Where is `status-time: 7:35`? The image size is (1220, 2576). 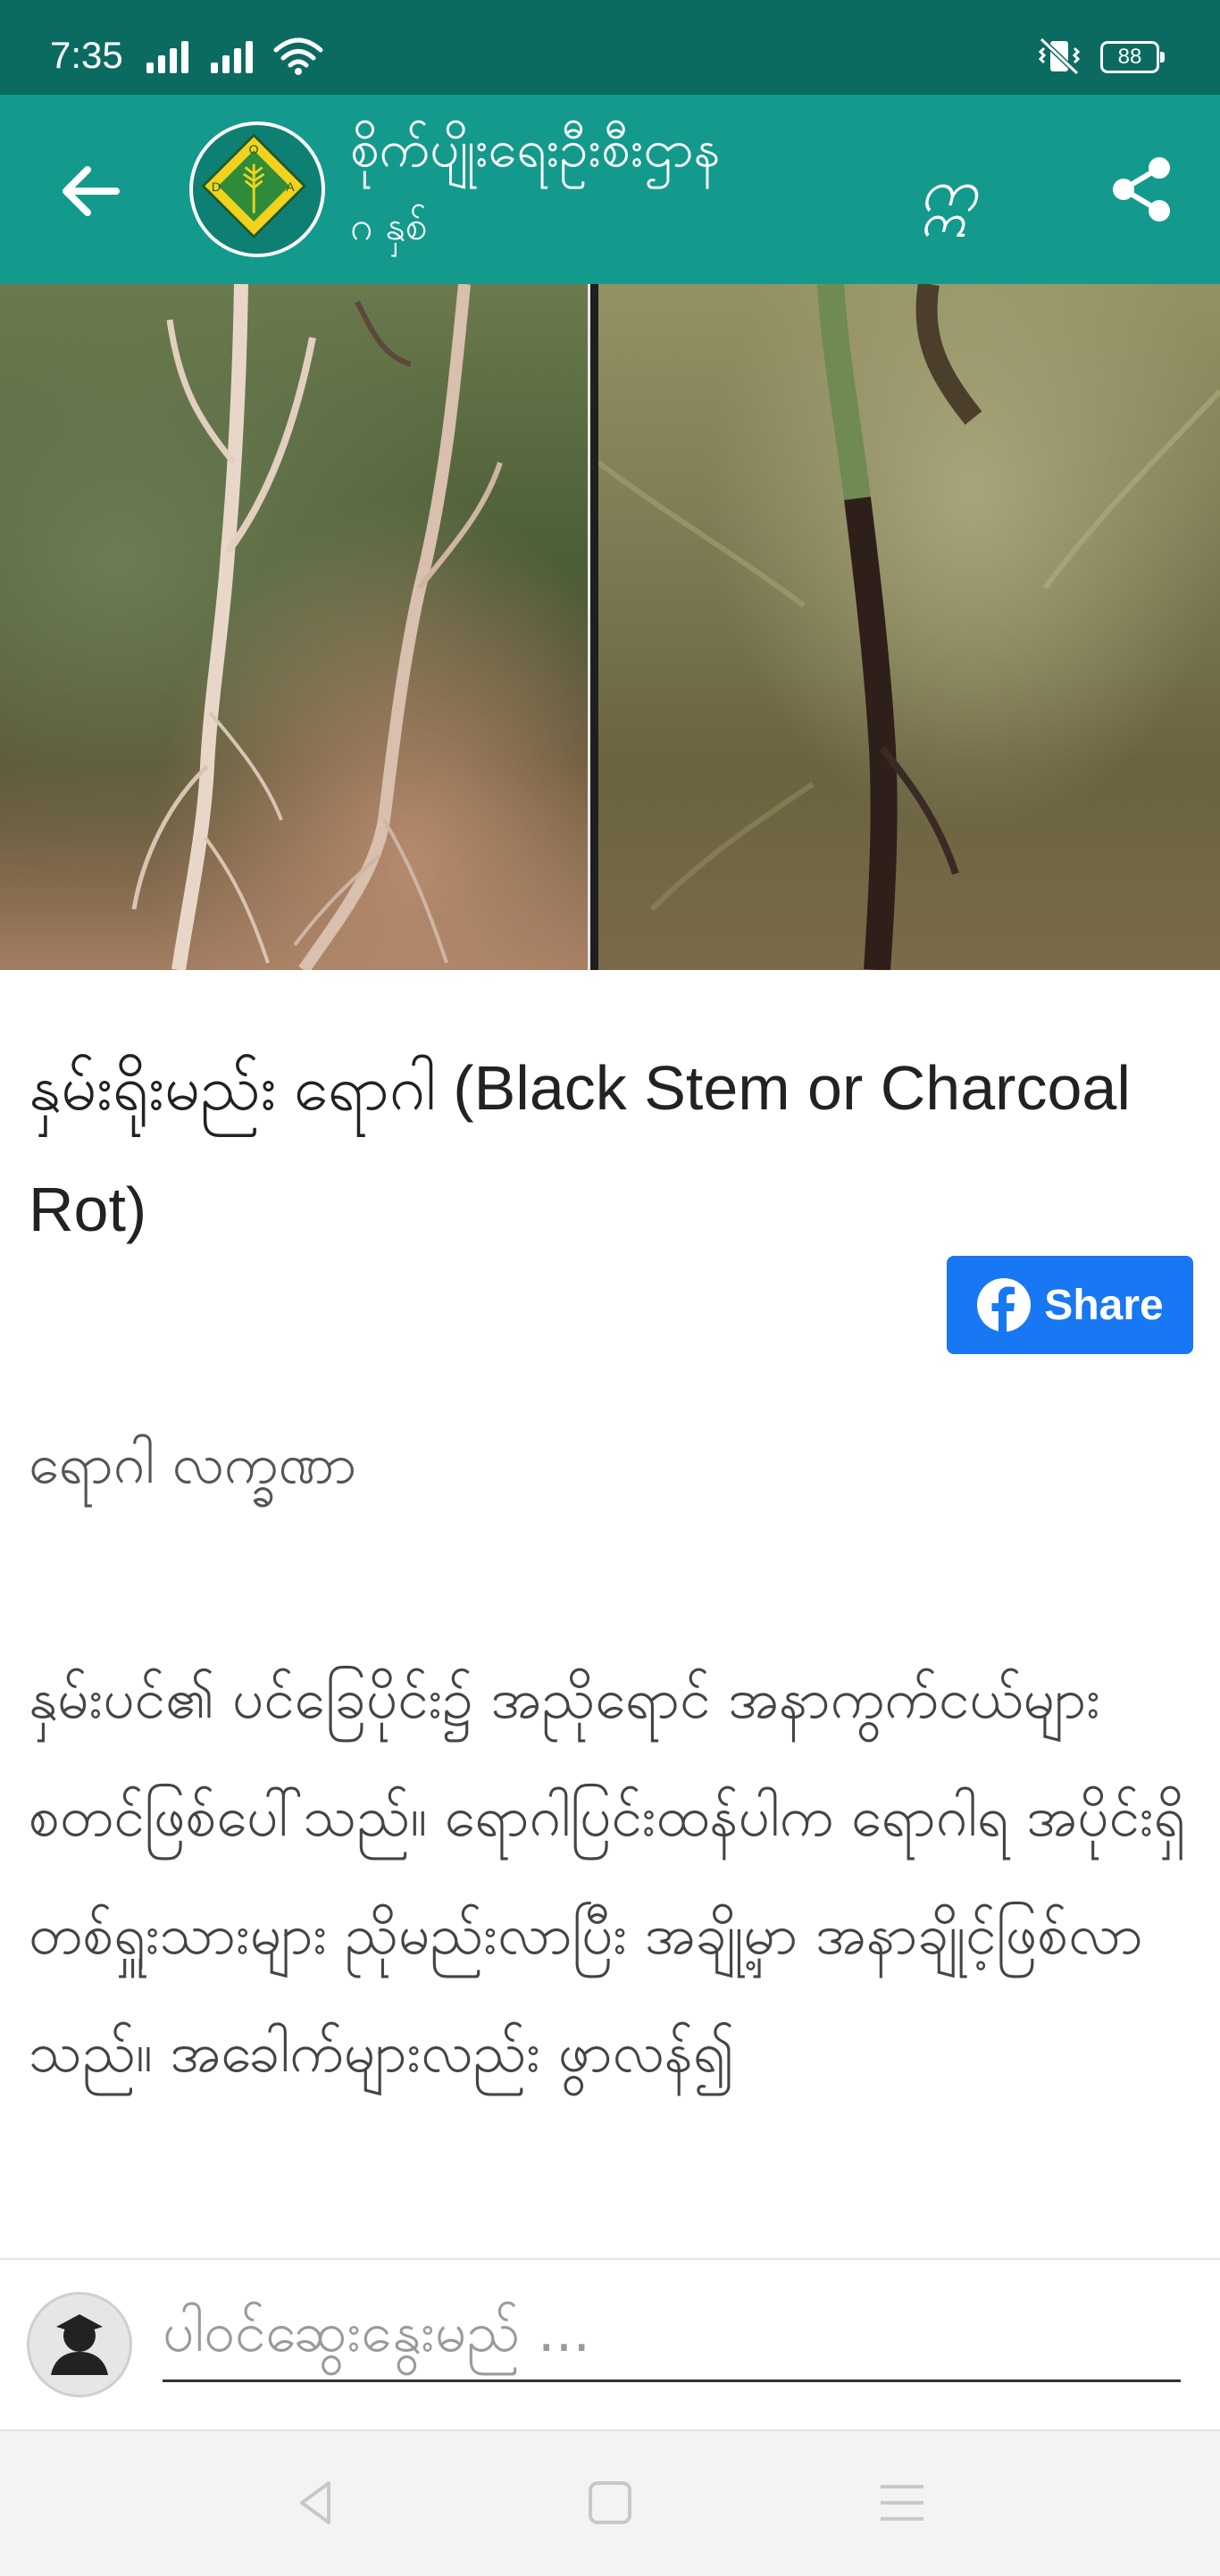
status-time: 7:35 is located at coordinates (86, 55).